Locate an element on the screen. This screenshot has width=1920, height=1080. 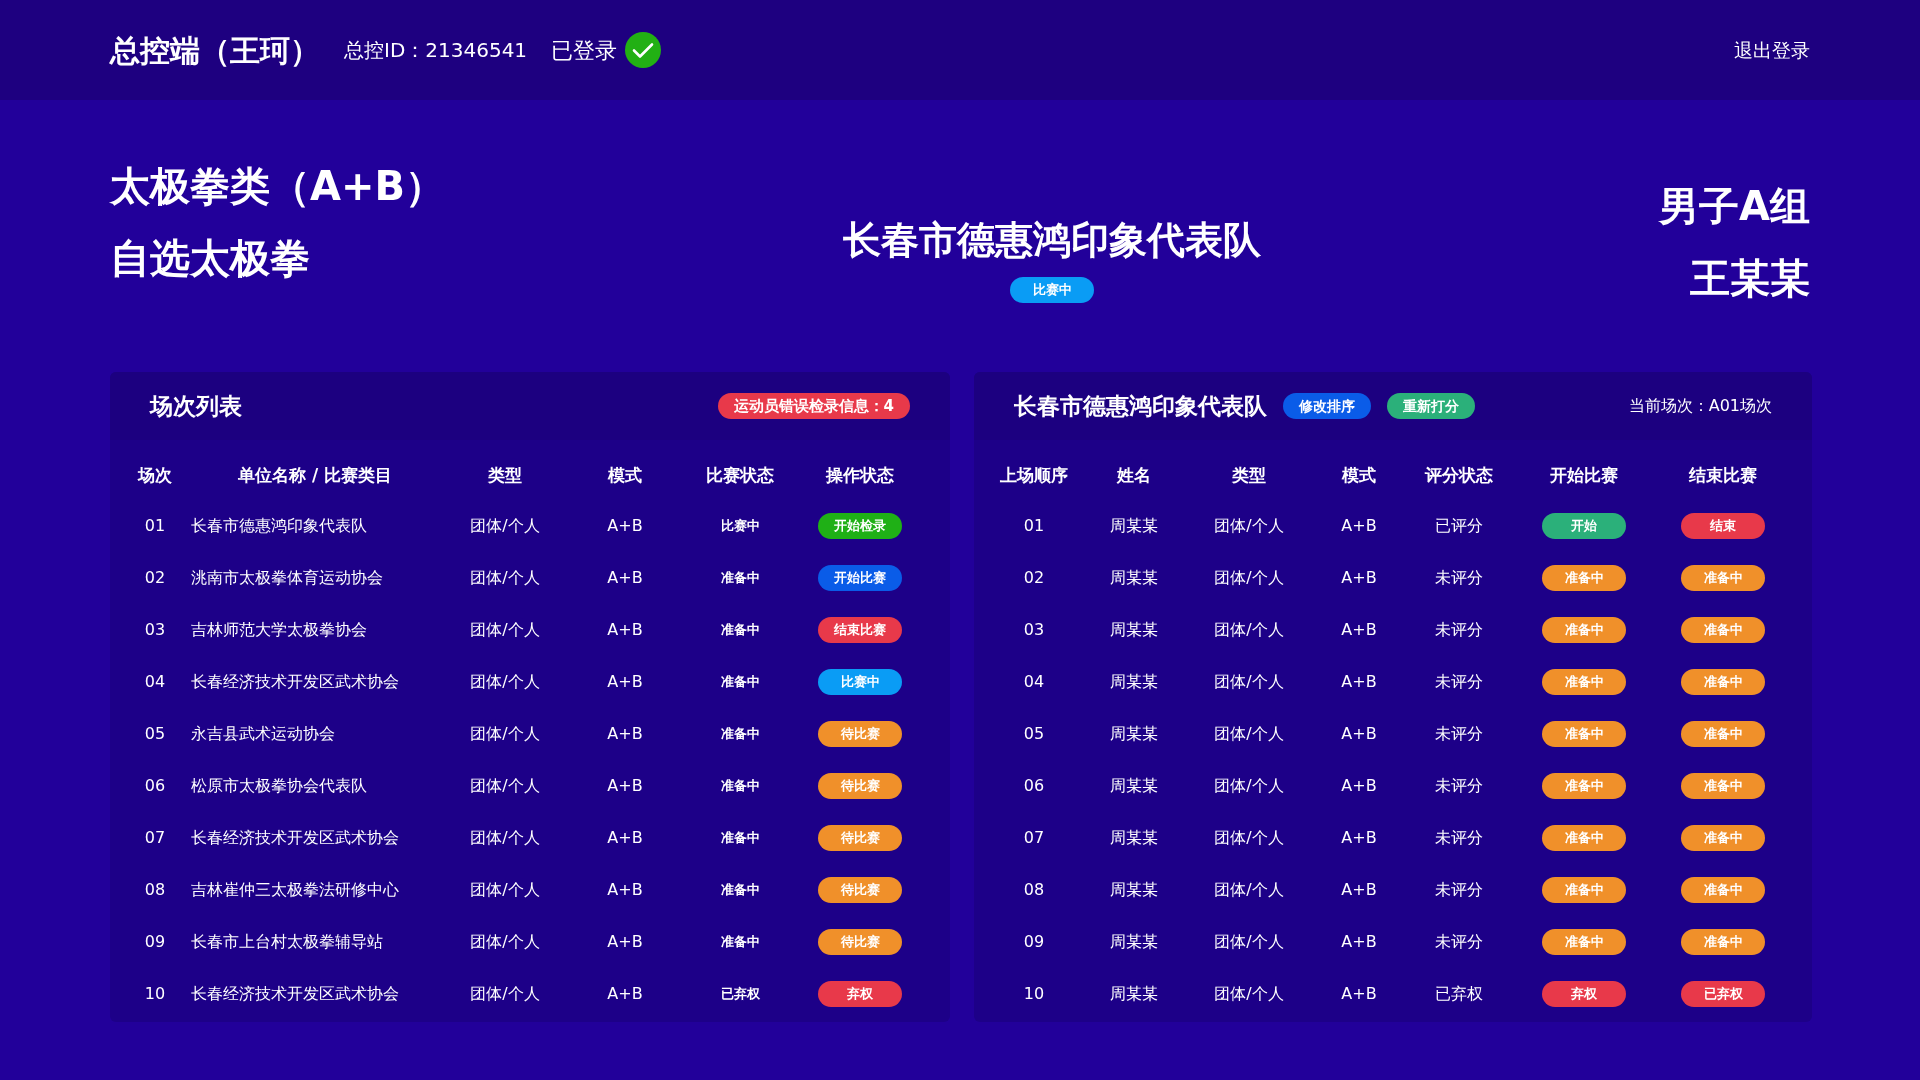
table-cell-text: 永吉县武术运动协会 is located at coordinates (263, 734).